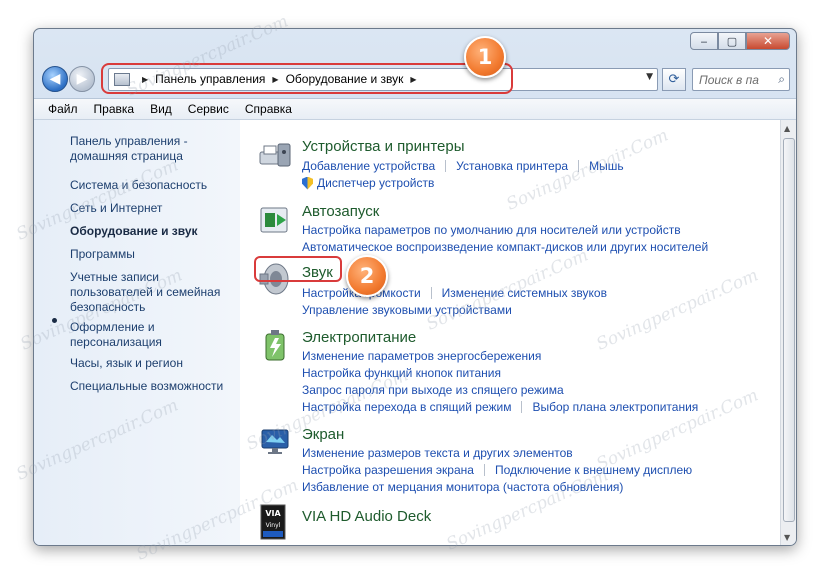 The width and height of the screenshot is (829, 579). Describe the element at coordinates (268, 109) in the screenshot. I see `menu-help: Справка` at that location.